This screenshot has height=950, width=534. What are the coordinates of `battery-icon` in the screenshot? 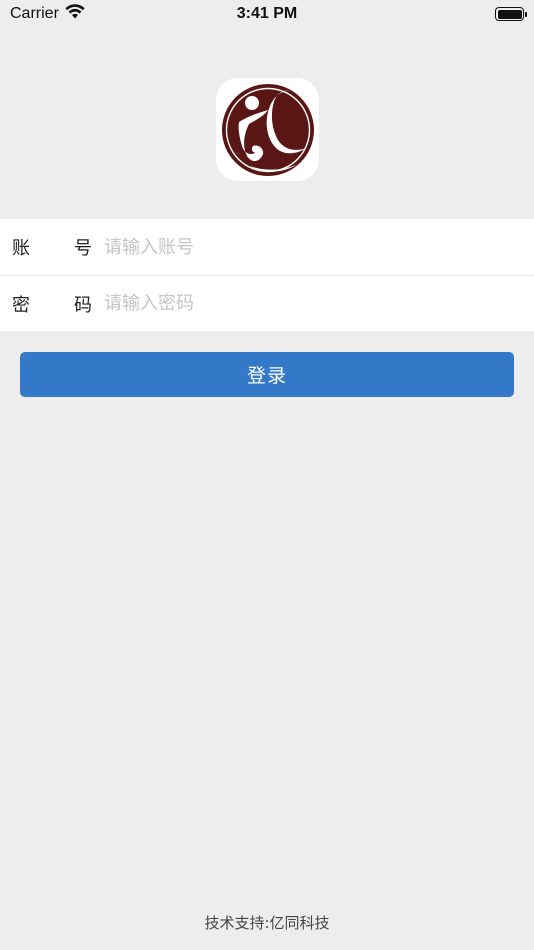 It's located at (511, 14).